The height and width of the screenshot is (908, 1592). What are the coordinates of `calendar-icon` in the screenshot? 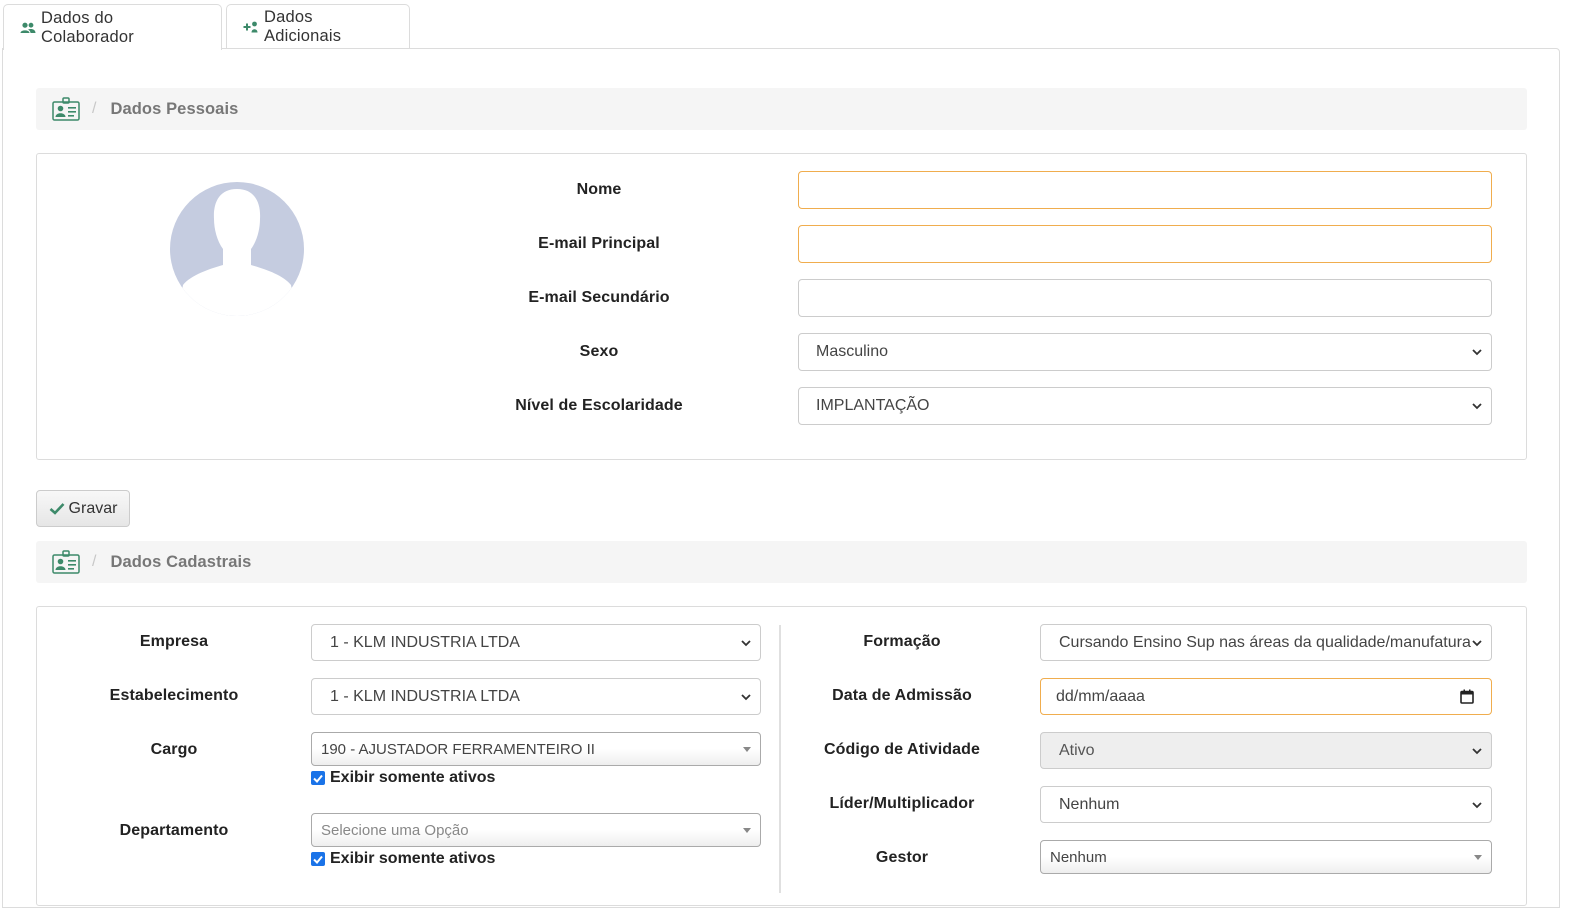 It's located at (1467, 696).